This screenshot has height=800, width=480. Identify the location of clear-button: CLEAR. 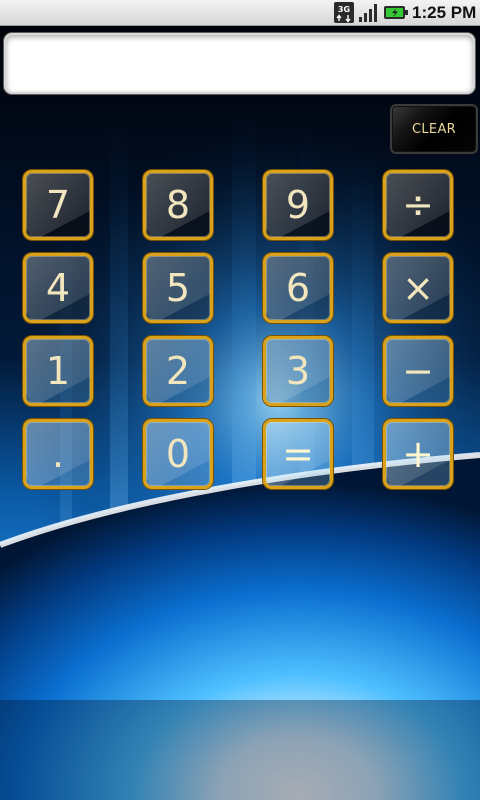
(434, 129).